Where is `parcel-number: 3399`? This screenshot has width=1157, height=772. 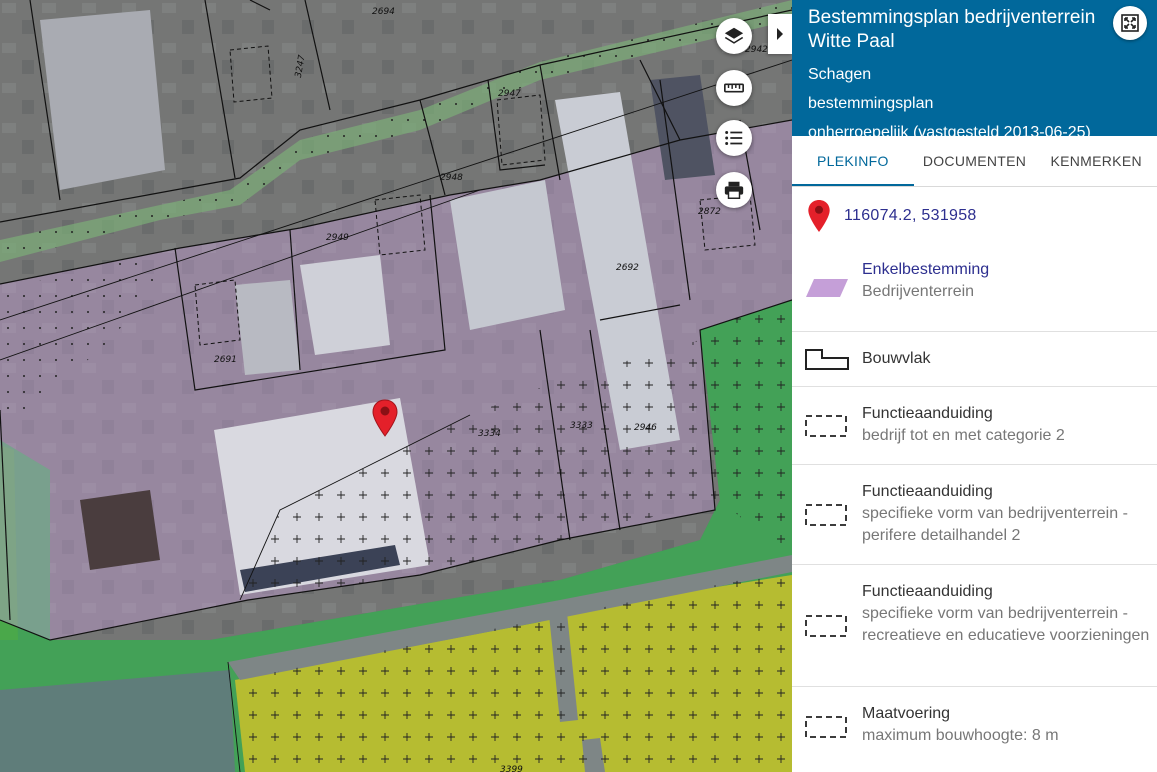 parcel-number: 3399 is located at coordinates (511, 768).